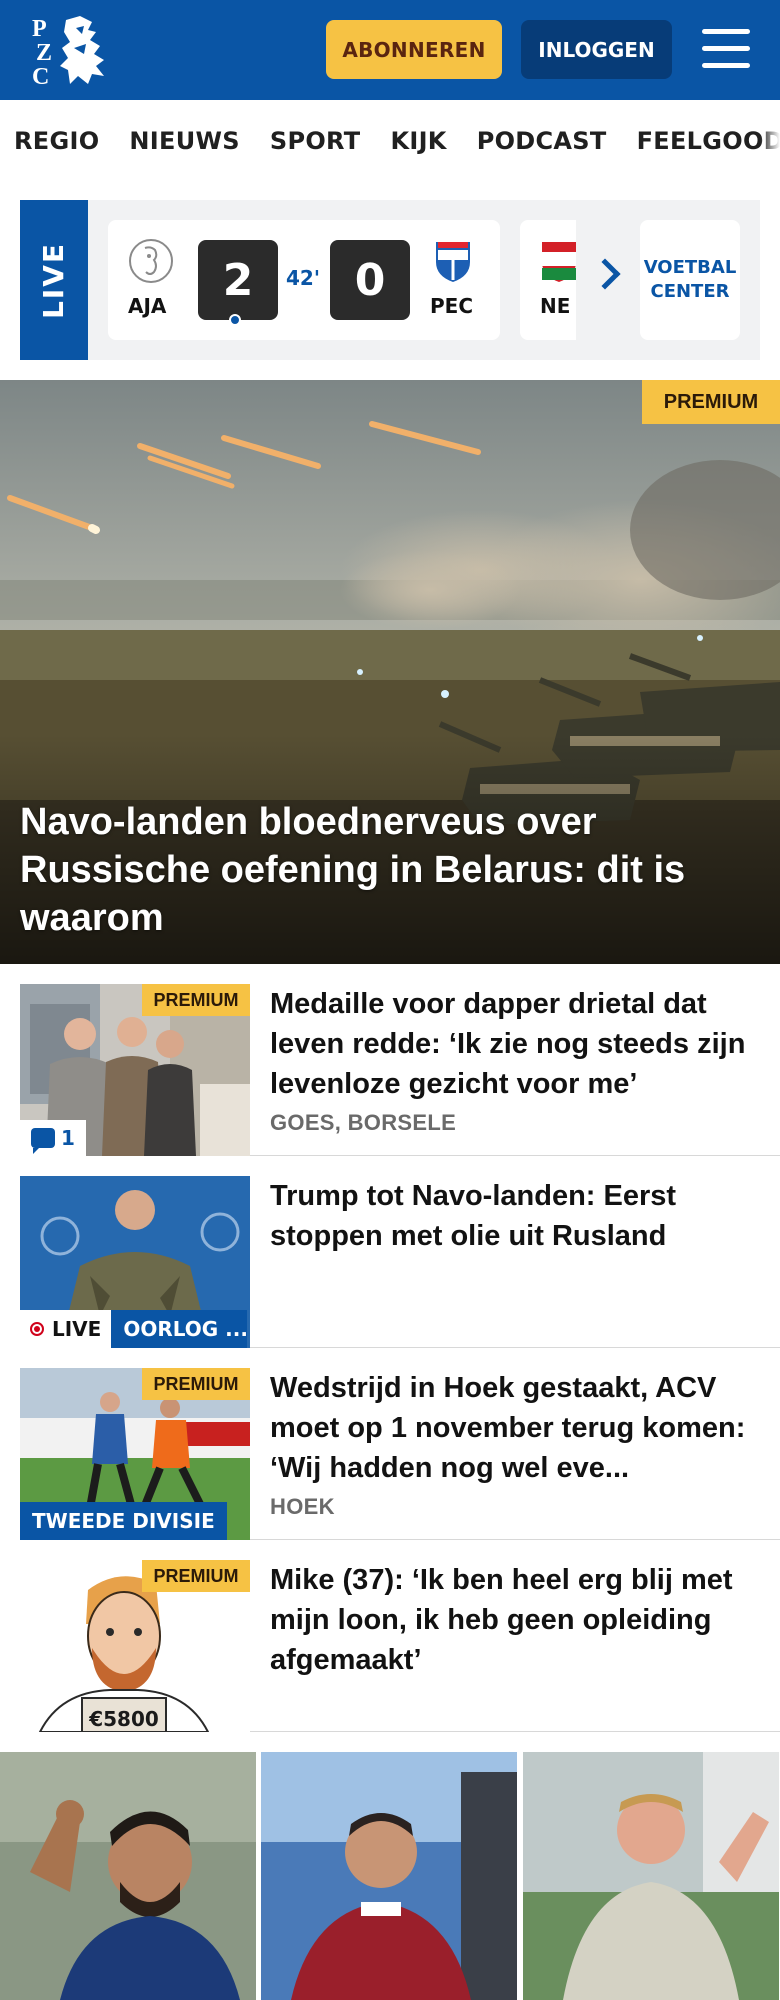 Image resolution: width=780 pixels, height=2000 pixels. Describe the element at coordinates (690, 291) in the screenshot. I see `voetbal-center-label-2: CENTER` at that location.